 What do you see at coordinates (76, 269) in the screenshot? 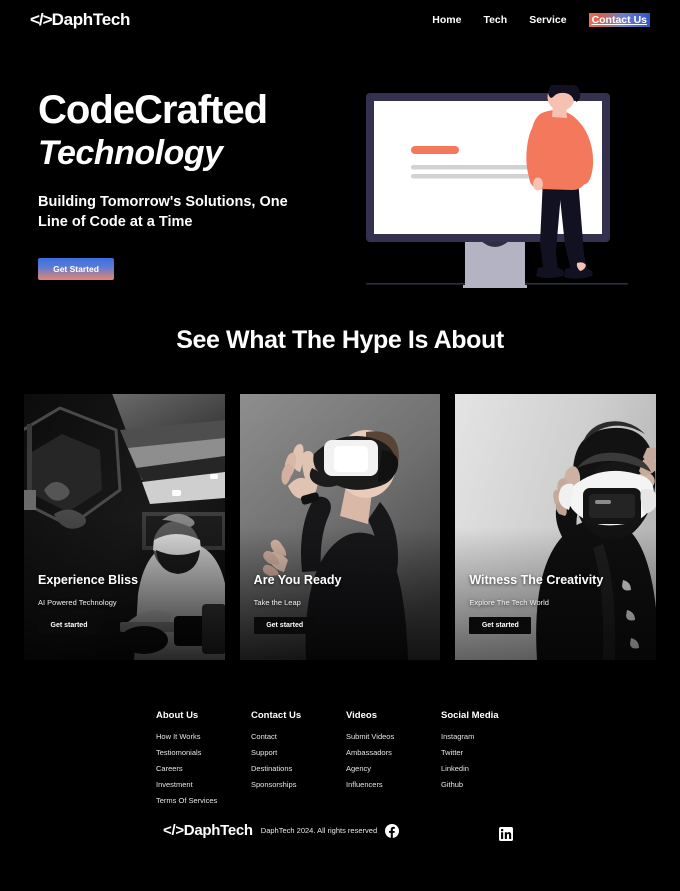
I see `hero-get-started-button: Get Started` at bounding box center [76, 269].